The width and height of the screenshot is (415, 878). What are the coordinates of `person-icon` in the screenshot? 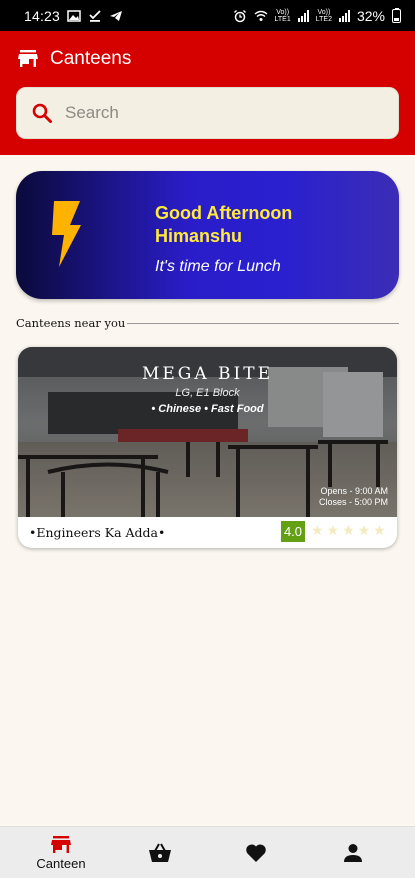 It's located at (353, 853).